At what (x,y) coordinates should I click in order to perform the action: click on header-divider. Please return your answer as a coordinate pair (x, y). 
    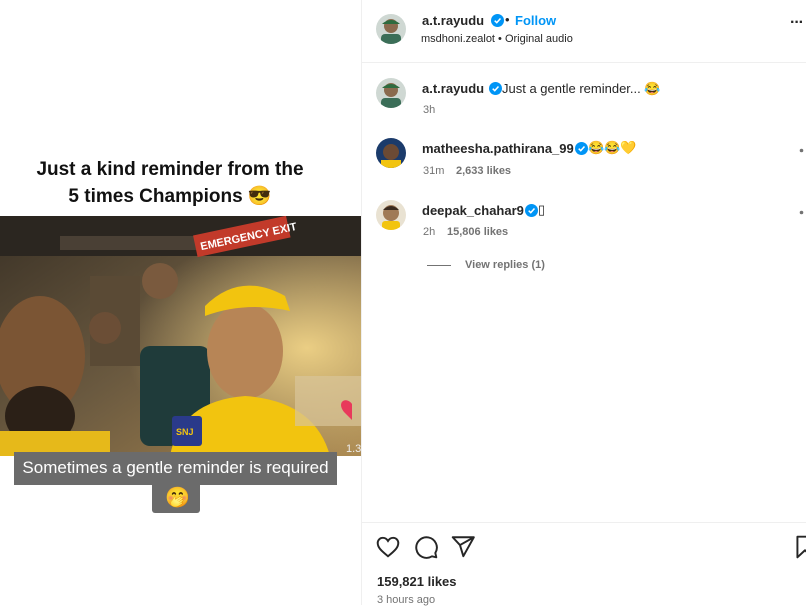
    Looking at the image, I should click on (584, 62).